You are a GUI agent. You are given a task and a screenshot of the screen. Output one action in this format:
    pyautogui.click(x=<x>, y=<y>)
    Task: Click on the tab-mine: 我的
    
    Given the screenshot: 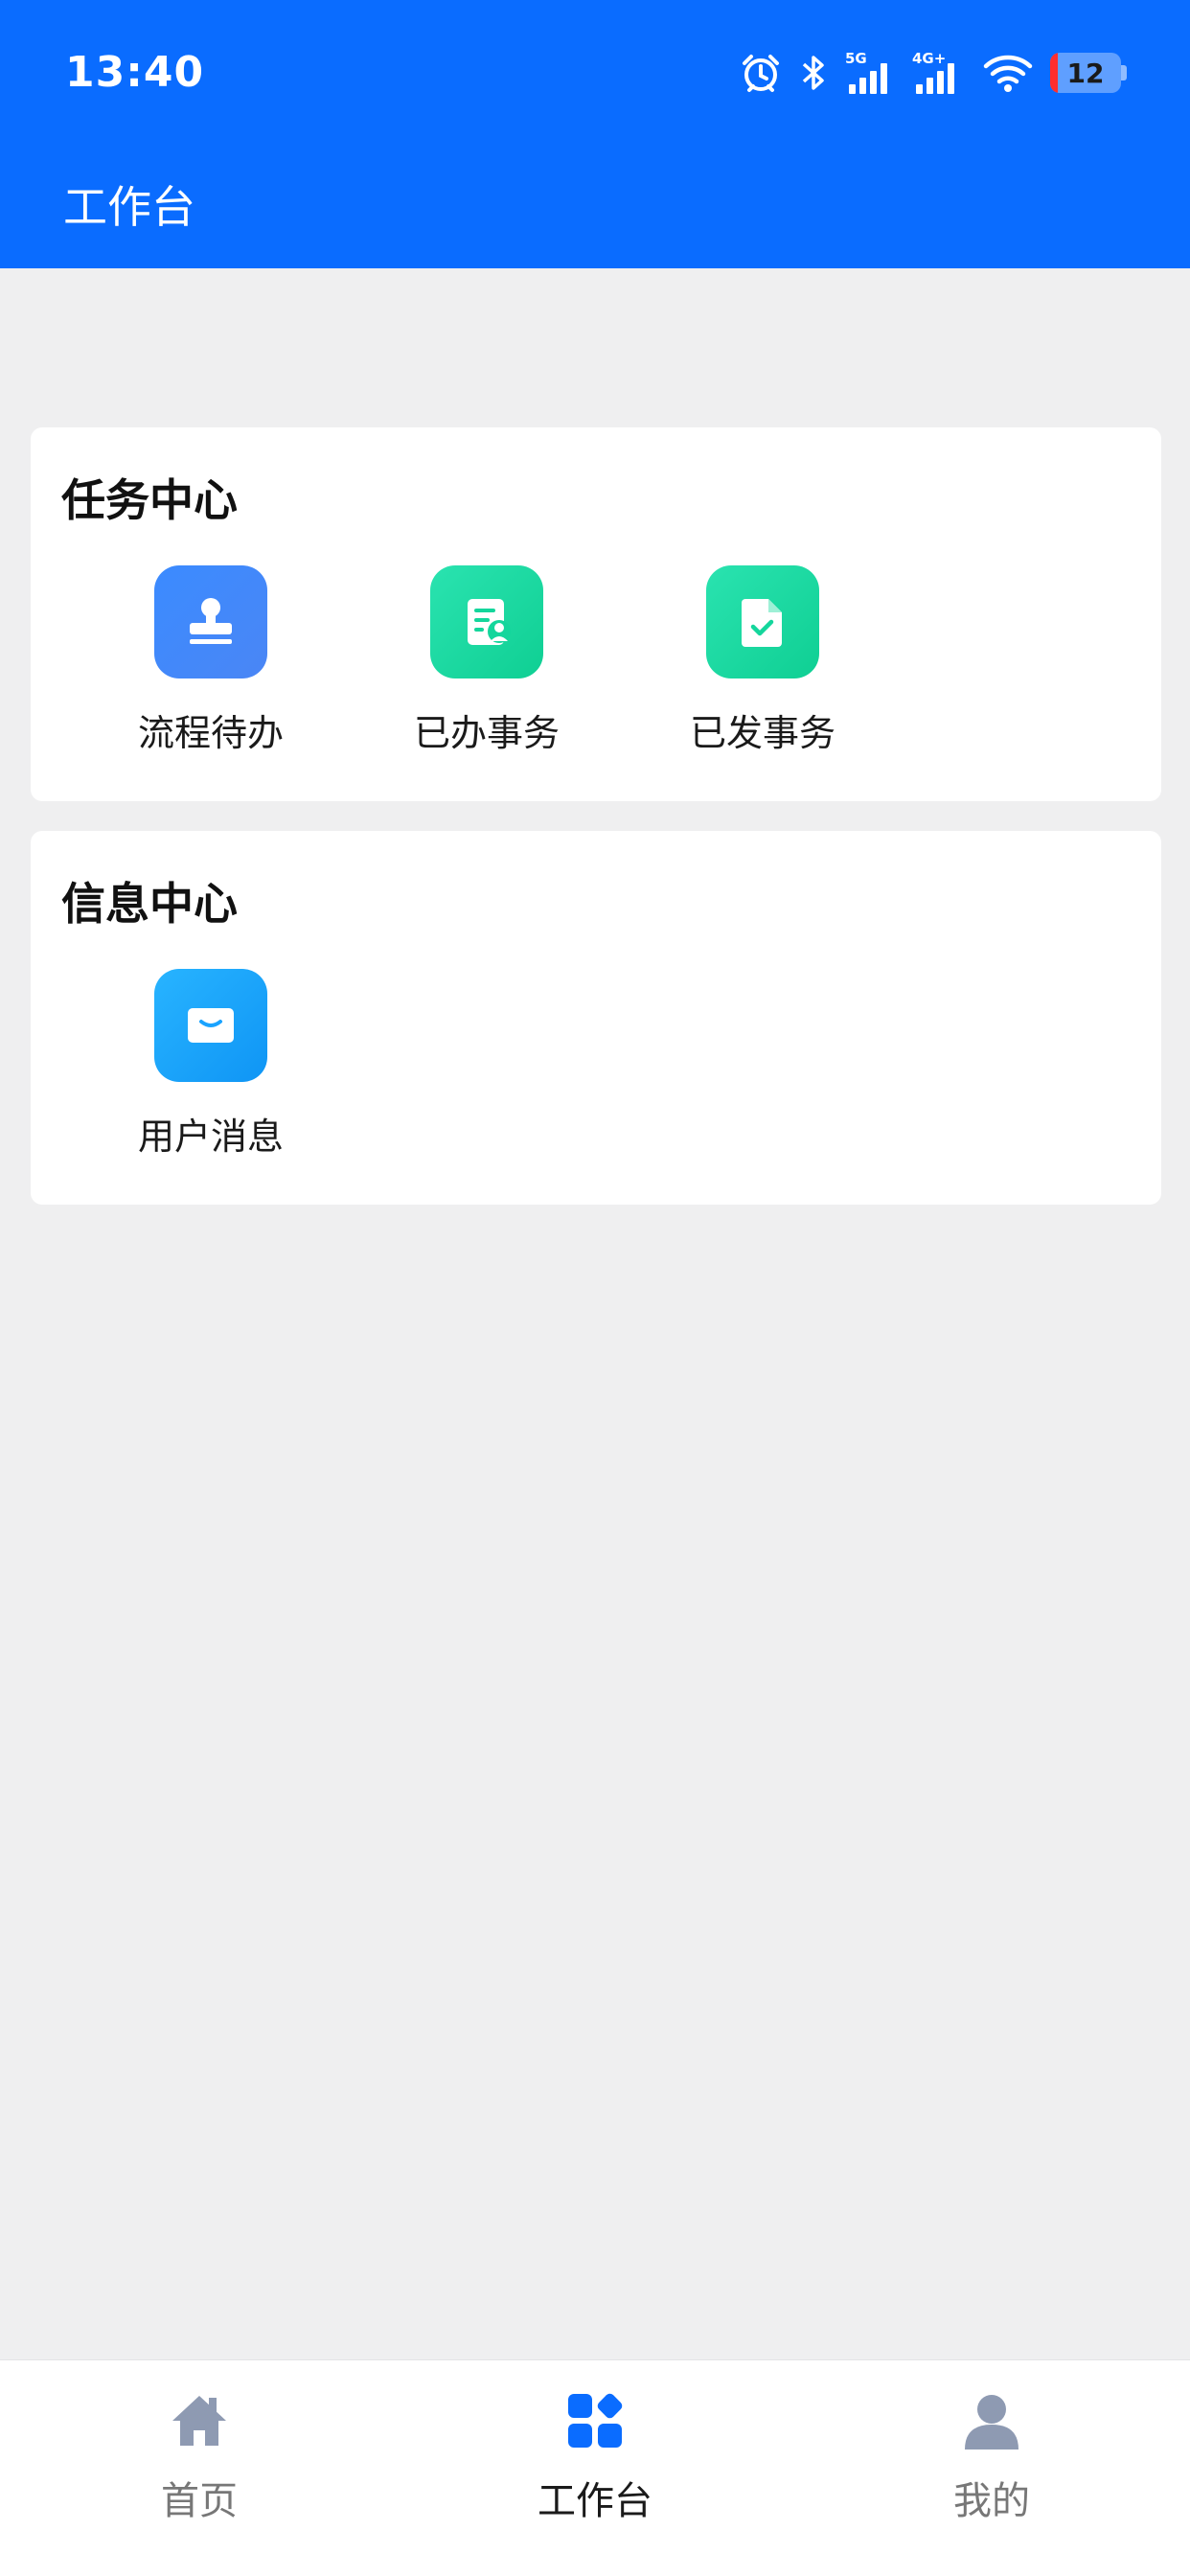 What is the action you would take?
    pyautogui.click(x=991, y=2456)
    